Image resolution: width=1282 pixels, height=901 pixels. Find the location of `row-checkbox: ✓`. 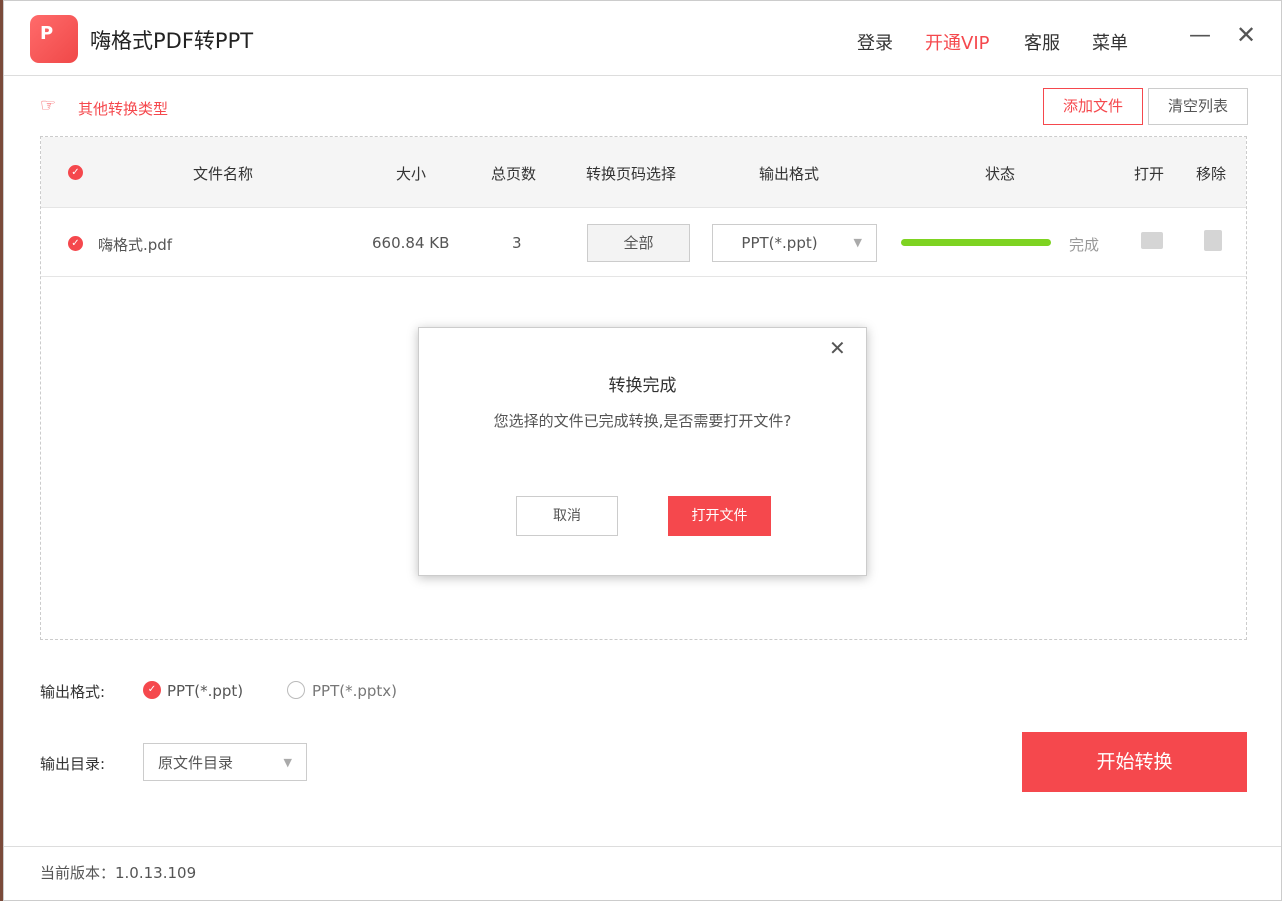

row-checkbox: ✓ is located at coordinates (75, 243).